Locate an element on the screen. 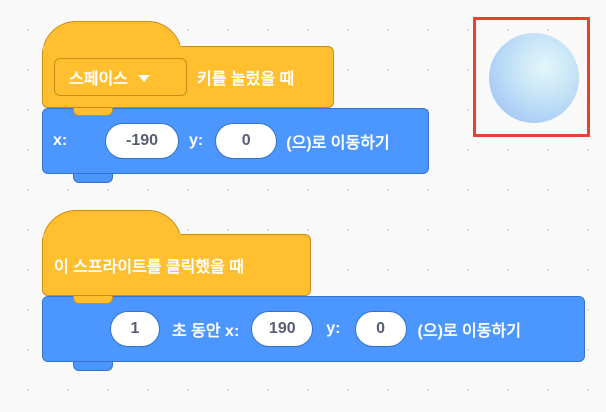 This screenshot has height=412, width=606. go-to-xy-block: x: -190 y: 0 (으)로 이동하기 is located at coordinates (235, 145).